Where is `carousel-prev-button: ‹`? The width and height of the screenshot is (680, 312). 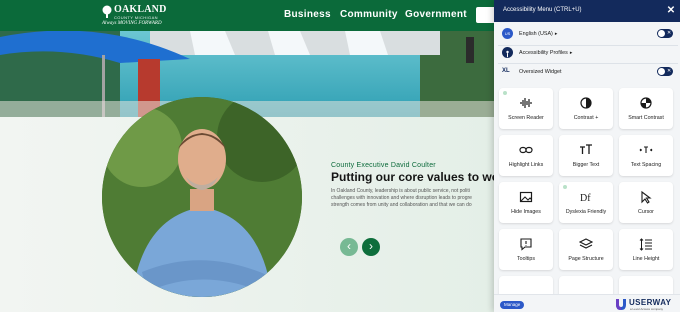 carousel-prev-button: ‹ is located at coordinates (349, 247).